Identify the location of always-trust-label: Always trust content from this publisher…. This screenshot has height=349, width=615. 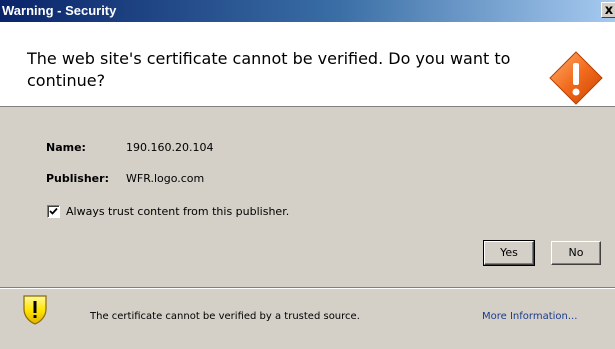
(177, 211).